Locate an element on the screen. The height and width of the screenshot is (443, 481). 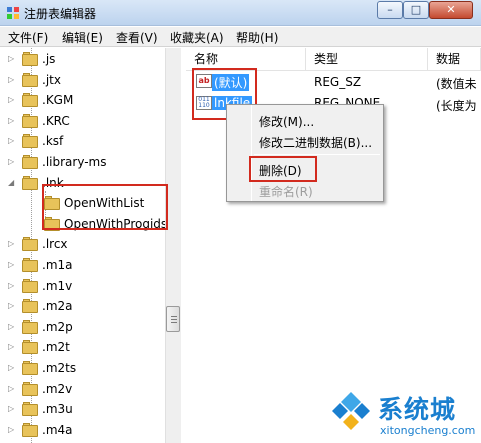
tree-item-label: .ksf is located at coordinates (53, 141).